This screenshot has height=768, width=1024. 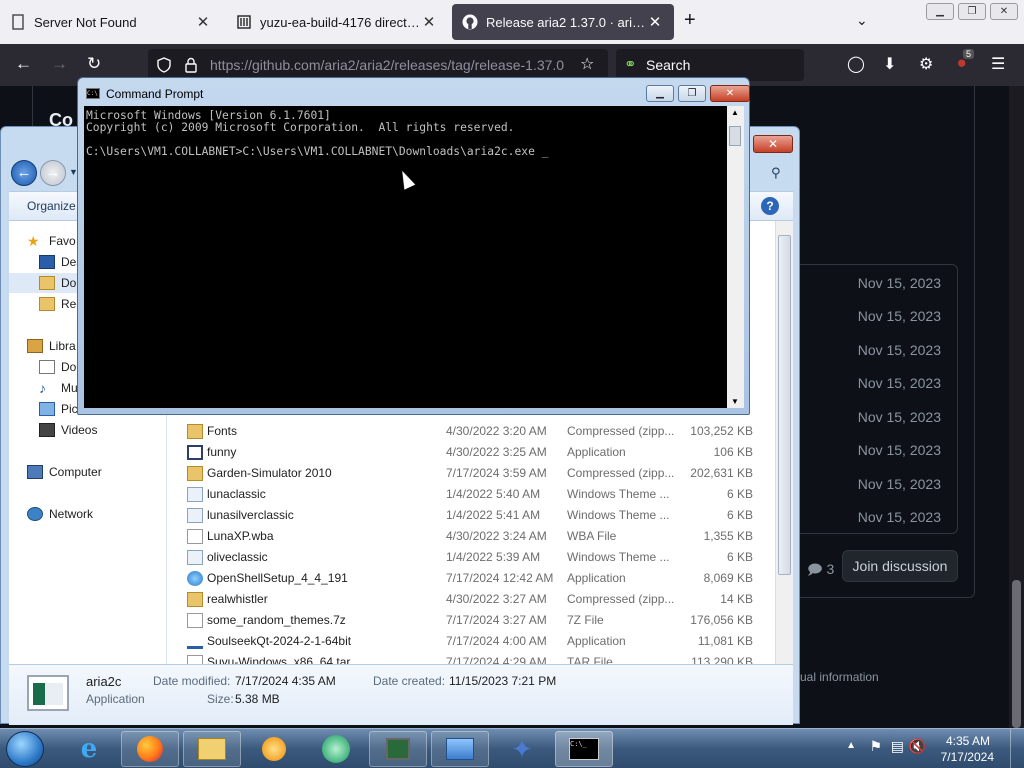 I want to click on archive-icon, so click(x=244, y=22).